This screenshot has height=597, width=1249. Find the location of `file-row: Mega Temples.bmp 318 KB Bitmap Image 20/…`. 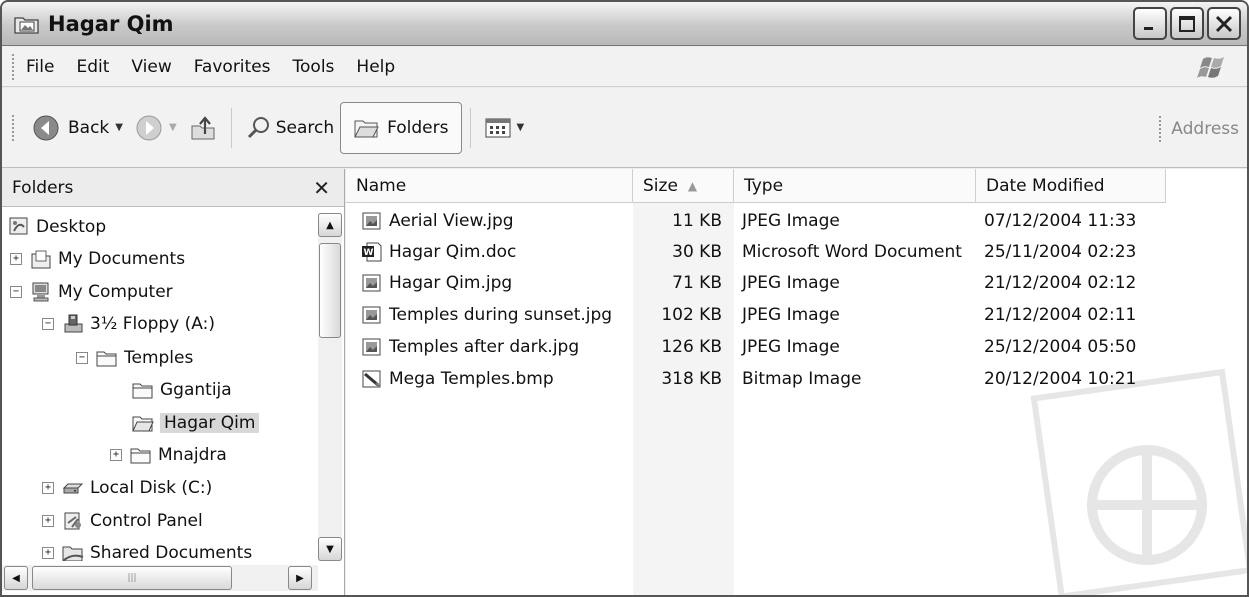

file-row: Mega Temples.bmp 318 KB Bitmap Image 20/… is located at coordinates (756, 378).